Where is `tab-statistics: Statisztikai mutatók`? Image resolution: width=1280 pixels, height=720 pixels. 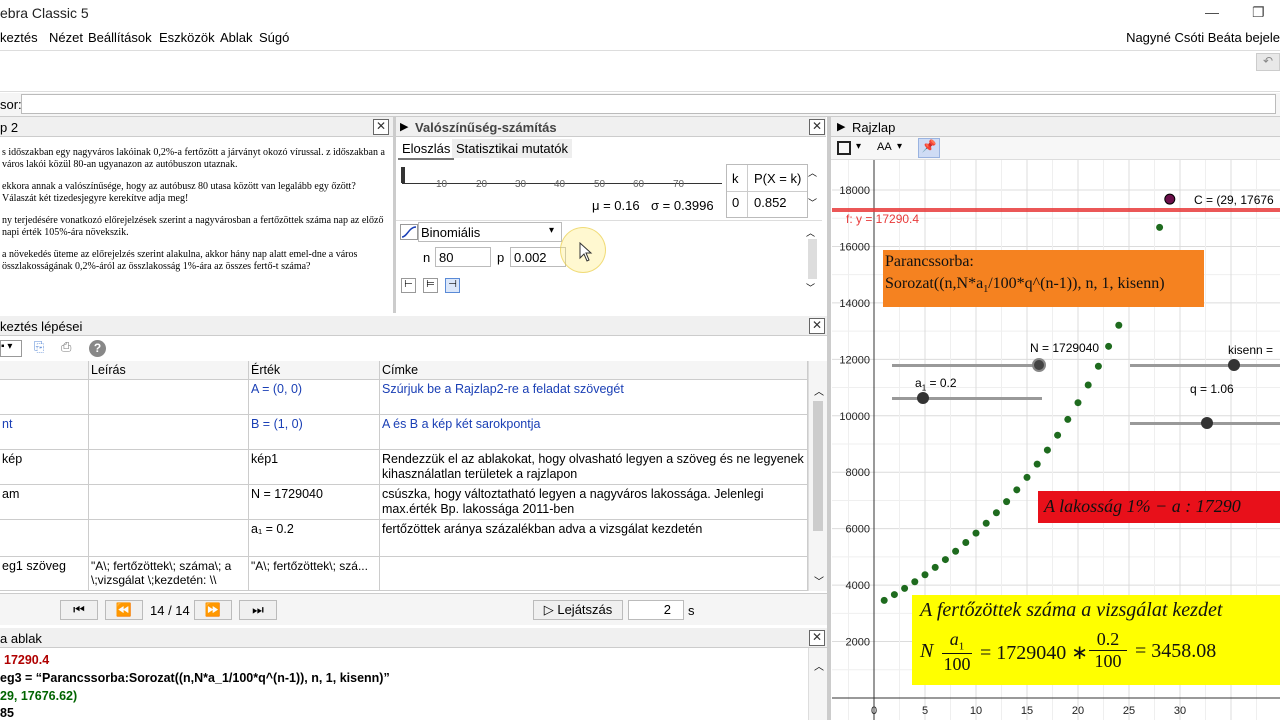
tab-statistics: Statisztikai mutatók is located at coordinates (512, 148).